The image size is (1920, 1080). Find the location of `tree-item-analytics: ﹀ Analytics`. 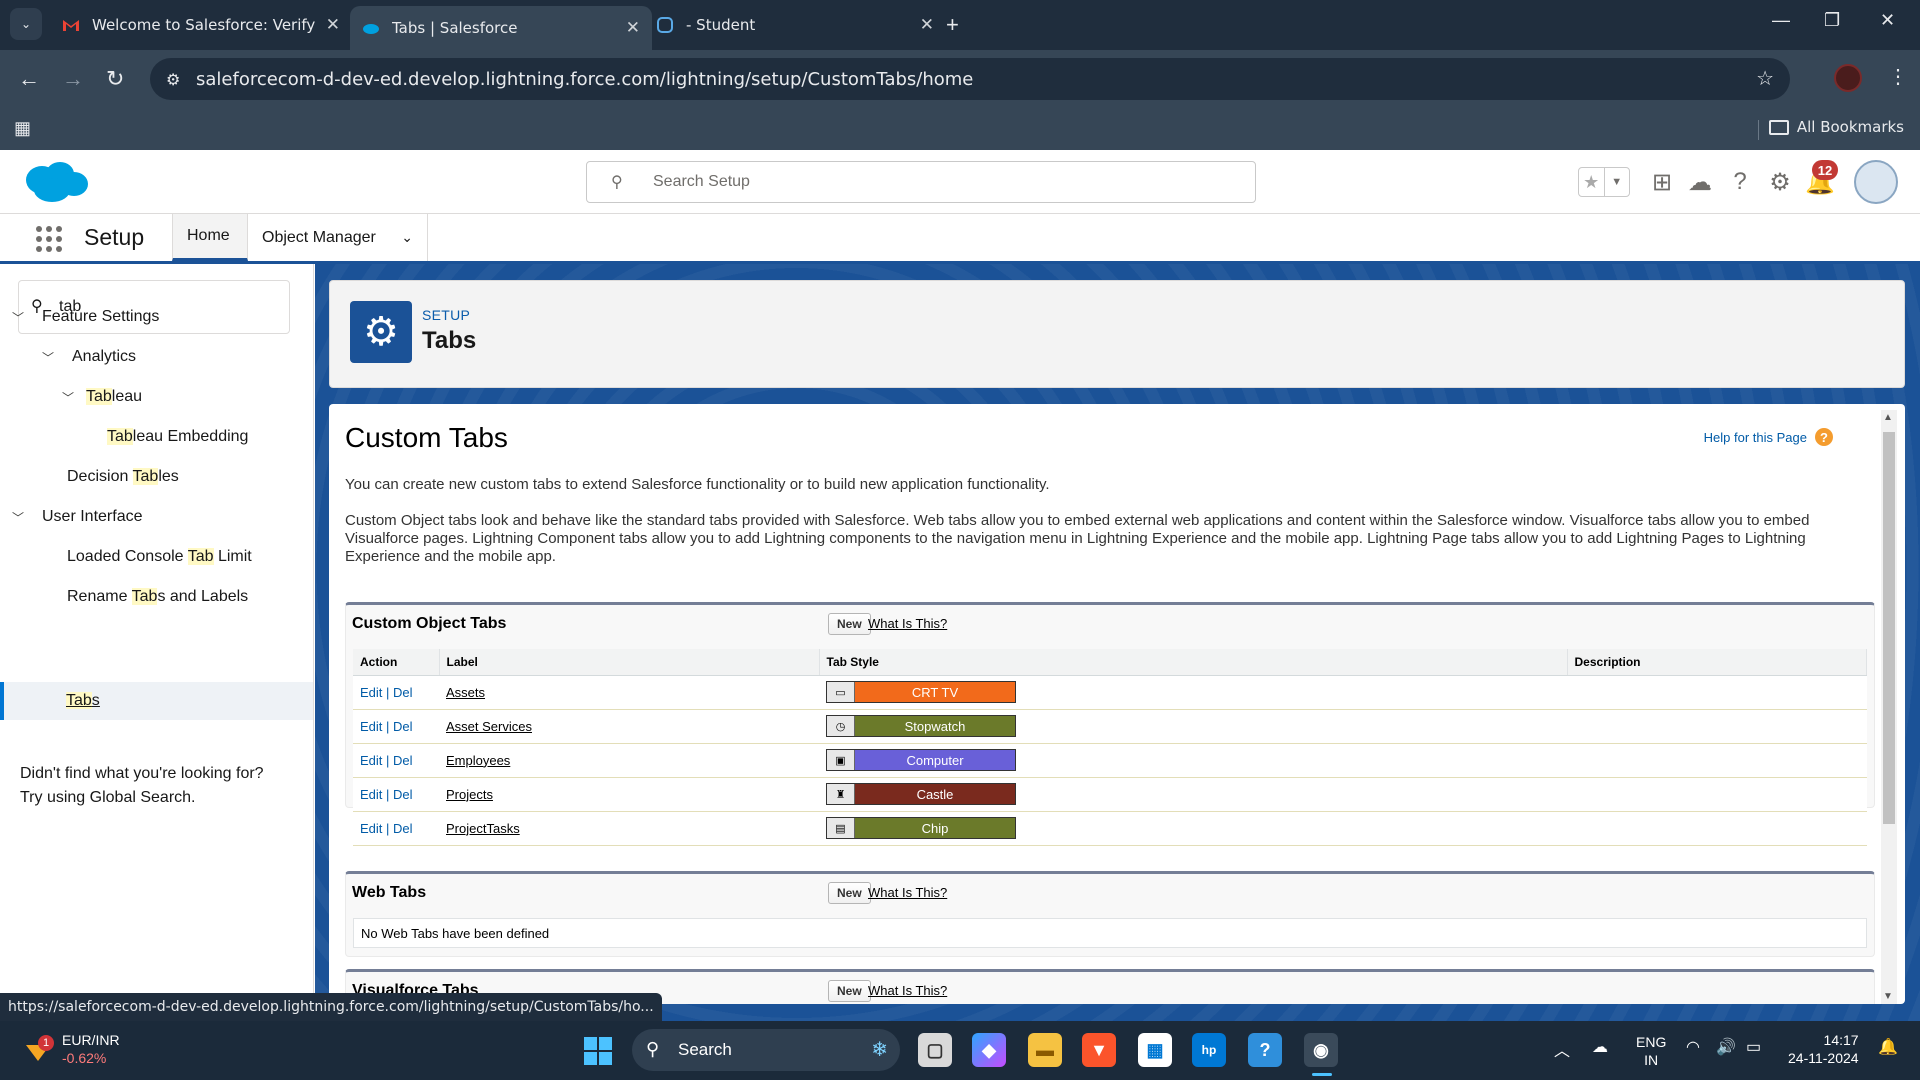

tree-item-analytics: ﹀ Analytics is located at coordinates (89, 357).